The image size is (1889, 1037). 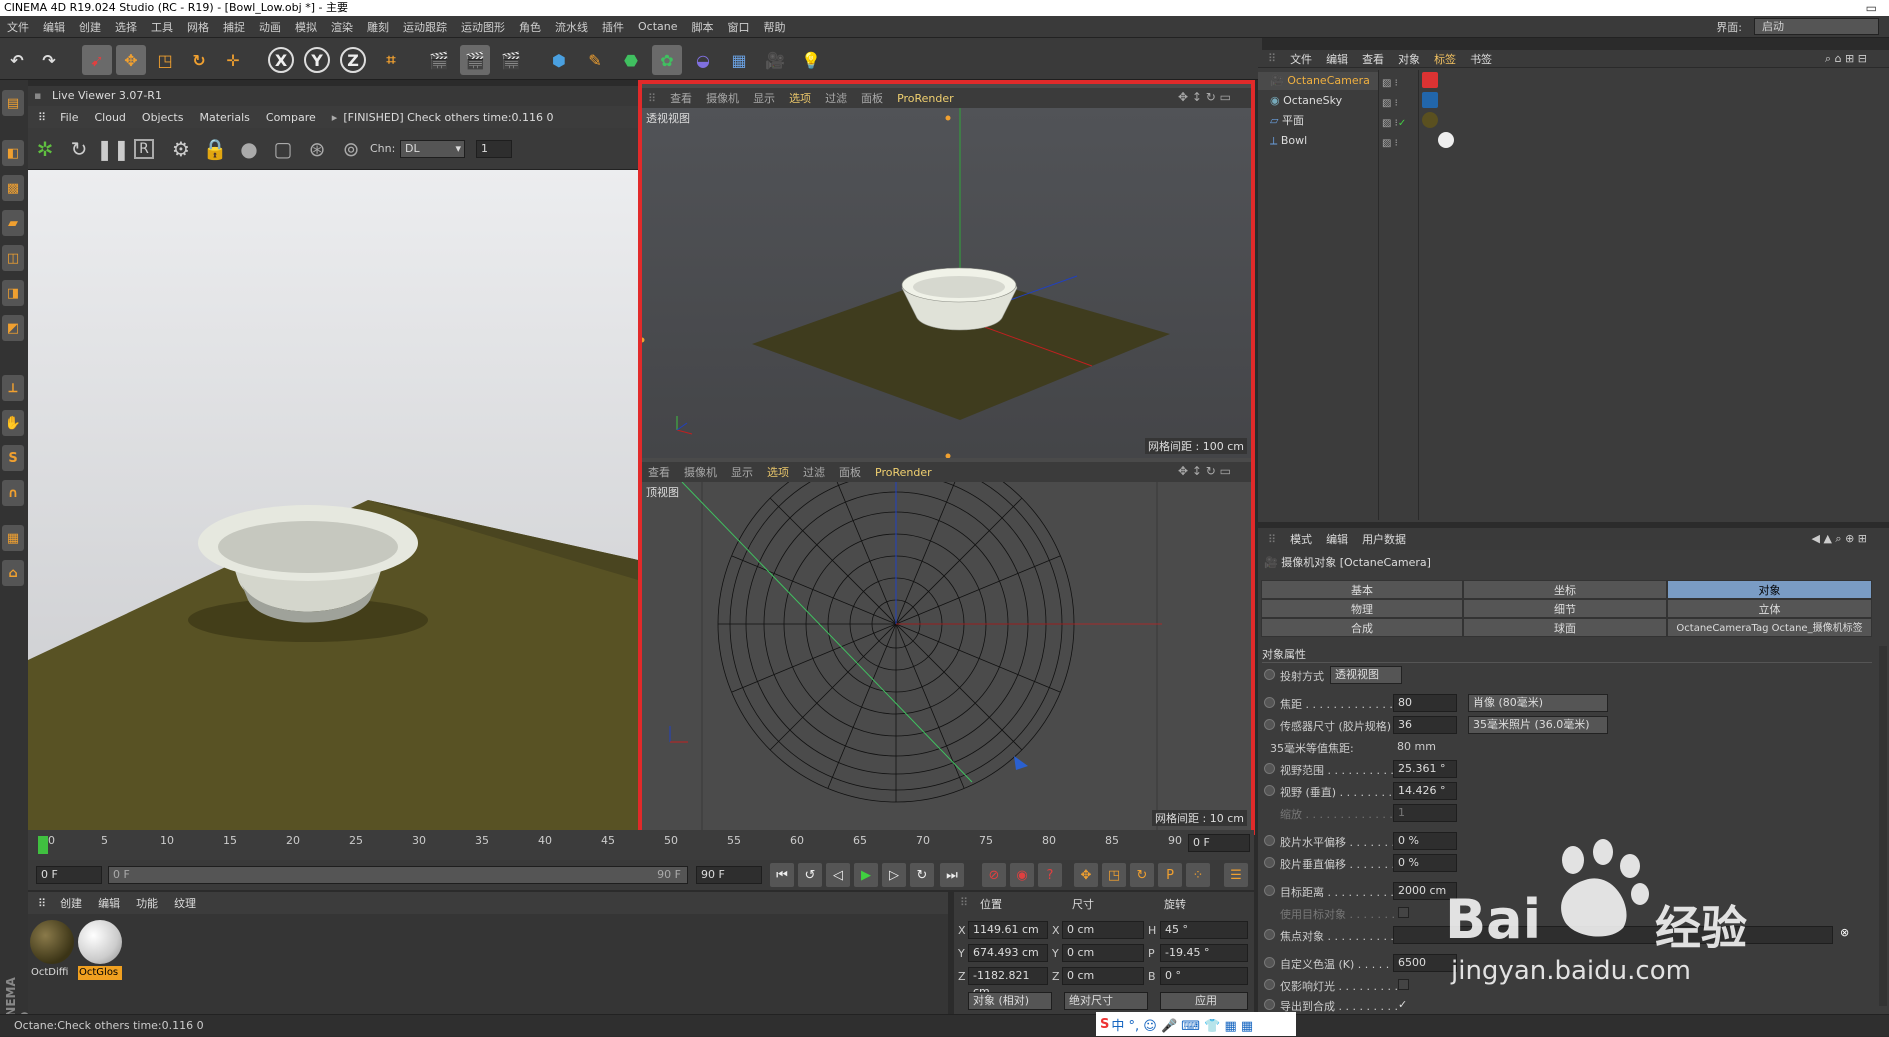 I want to click on focus-pick-icon: ⊛, so click(x=317, y=149).